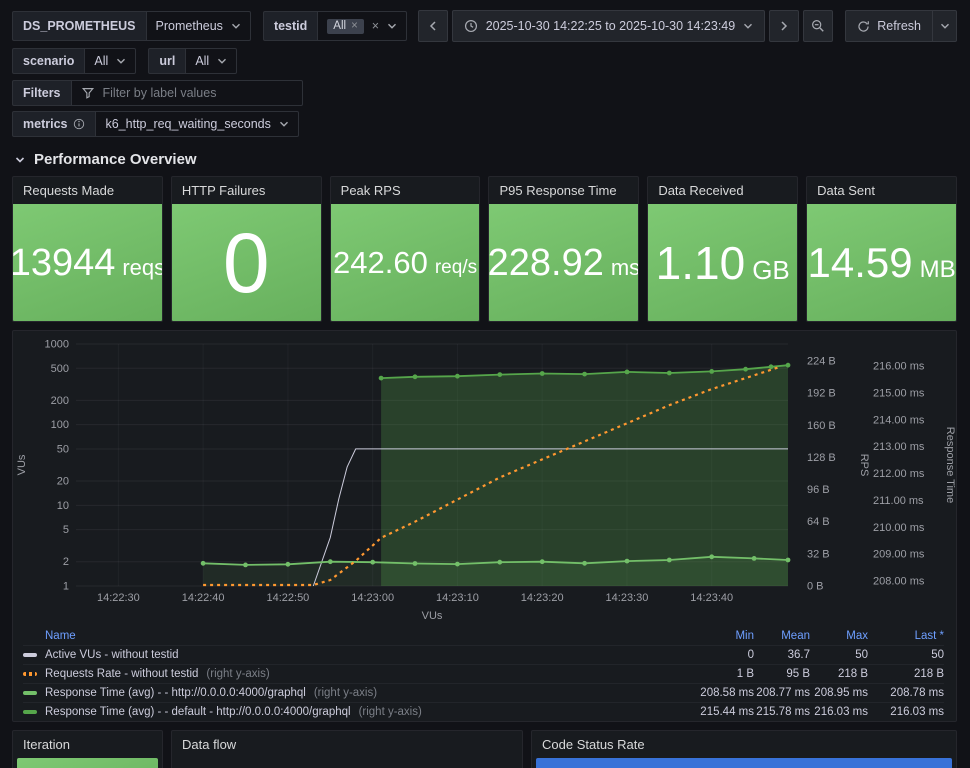 The height and width of the screenshot is (768, 970). What do you see at coordinates (701, 190) in the screenshot?
I see `panel-title: Data Received` at bounding box center [701, 190].